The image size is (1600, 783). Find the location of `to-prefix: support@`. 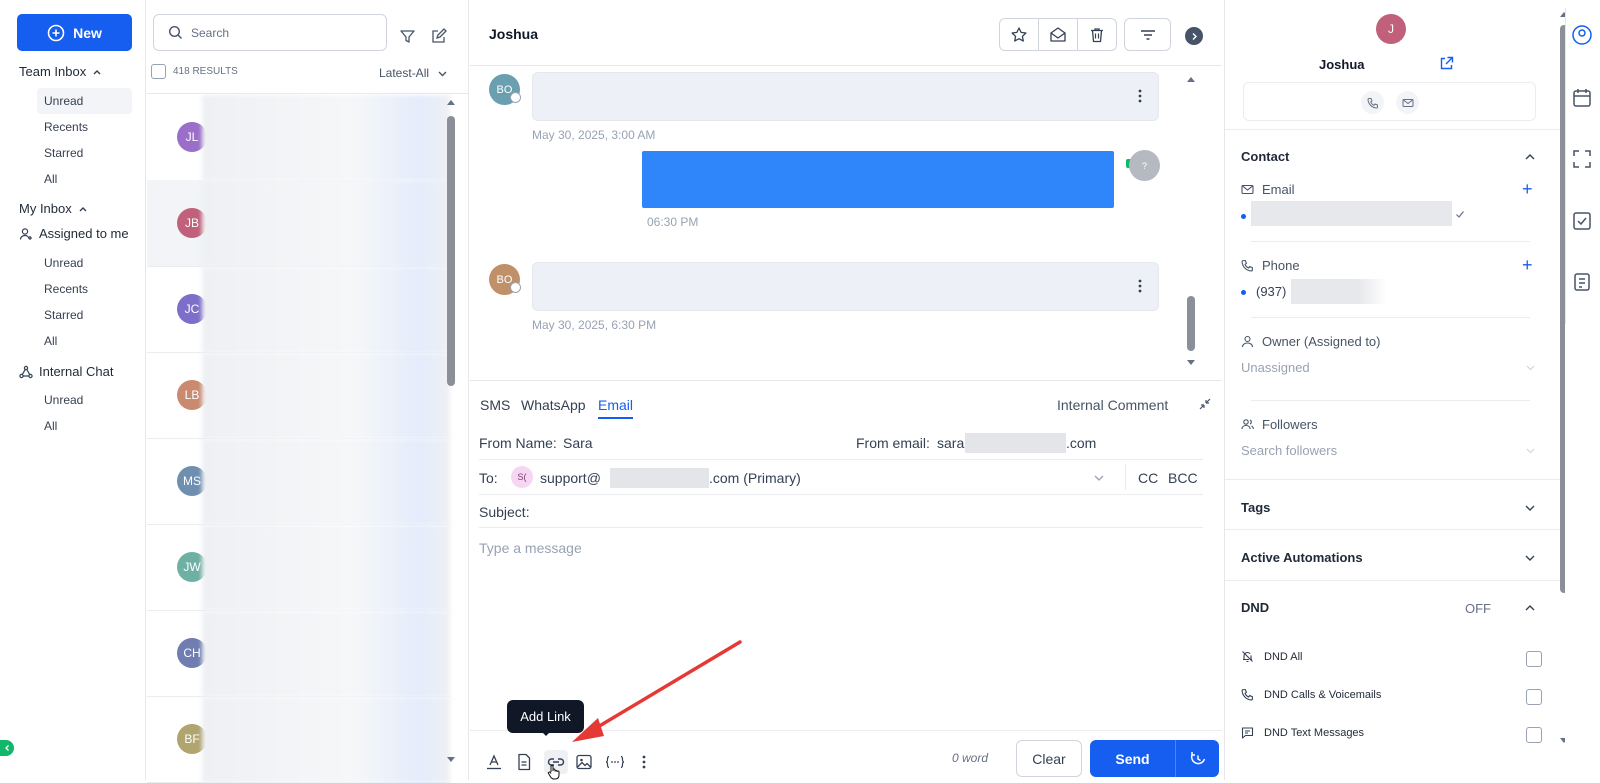

to-prefix: support@ is located at coordinates (570, 478).